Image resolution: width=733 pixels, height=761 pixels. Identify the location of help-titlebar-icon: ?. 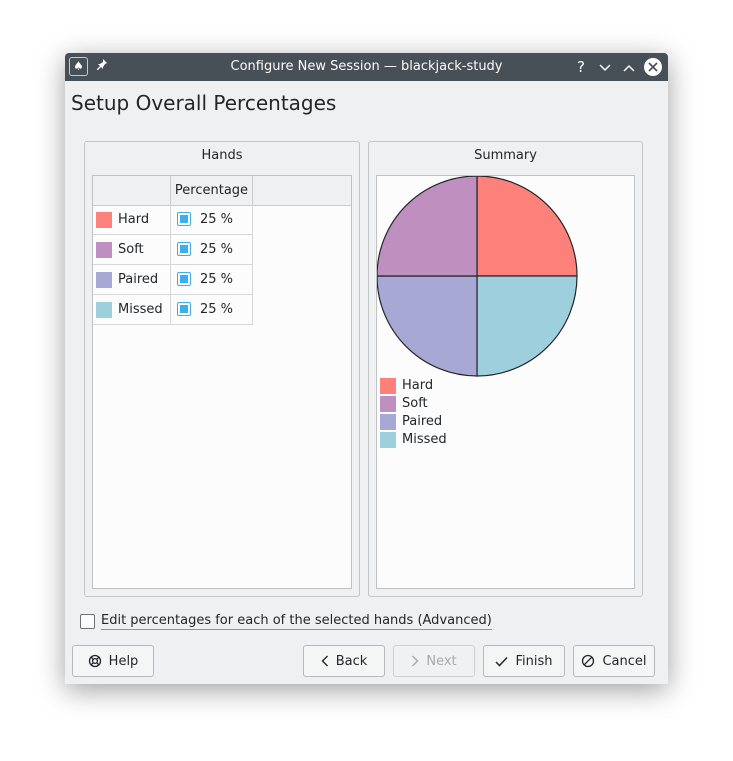
(581, 67).